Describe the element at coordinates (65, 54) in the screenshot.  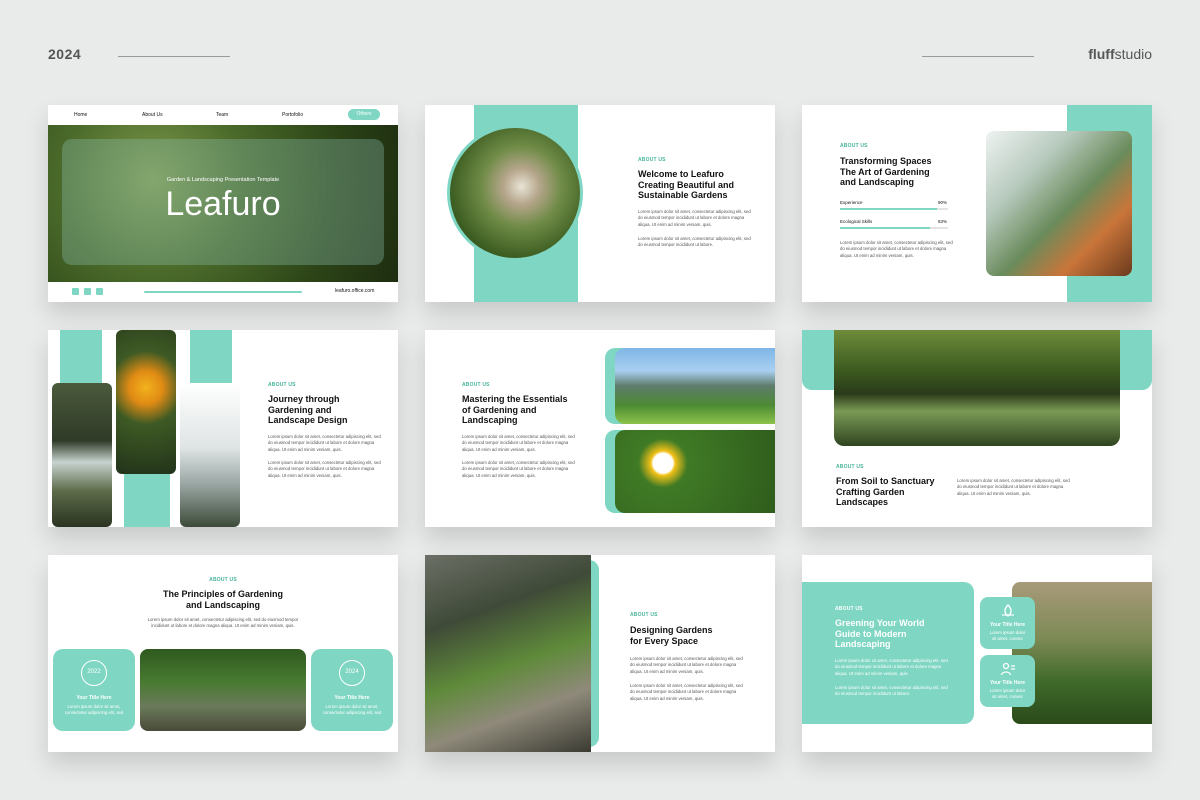
I see `year-label: 2024` at that location.